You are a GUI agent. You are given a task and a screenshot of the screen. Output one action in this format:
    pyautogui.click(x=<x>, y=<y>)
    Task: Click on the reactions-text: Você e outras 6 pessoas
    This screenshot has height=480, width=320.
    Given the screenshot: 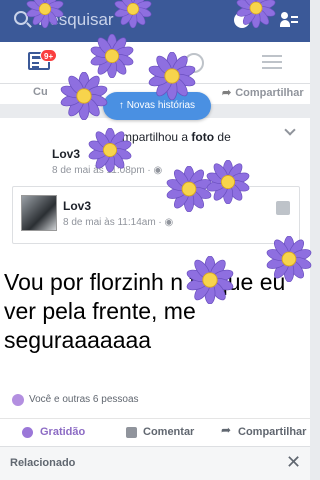 What is the action you would take?
    pyautogui.click(x=84, y=399)
    